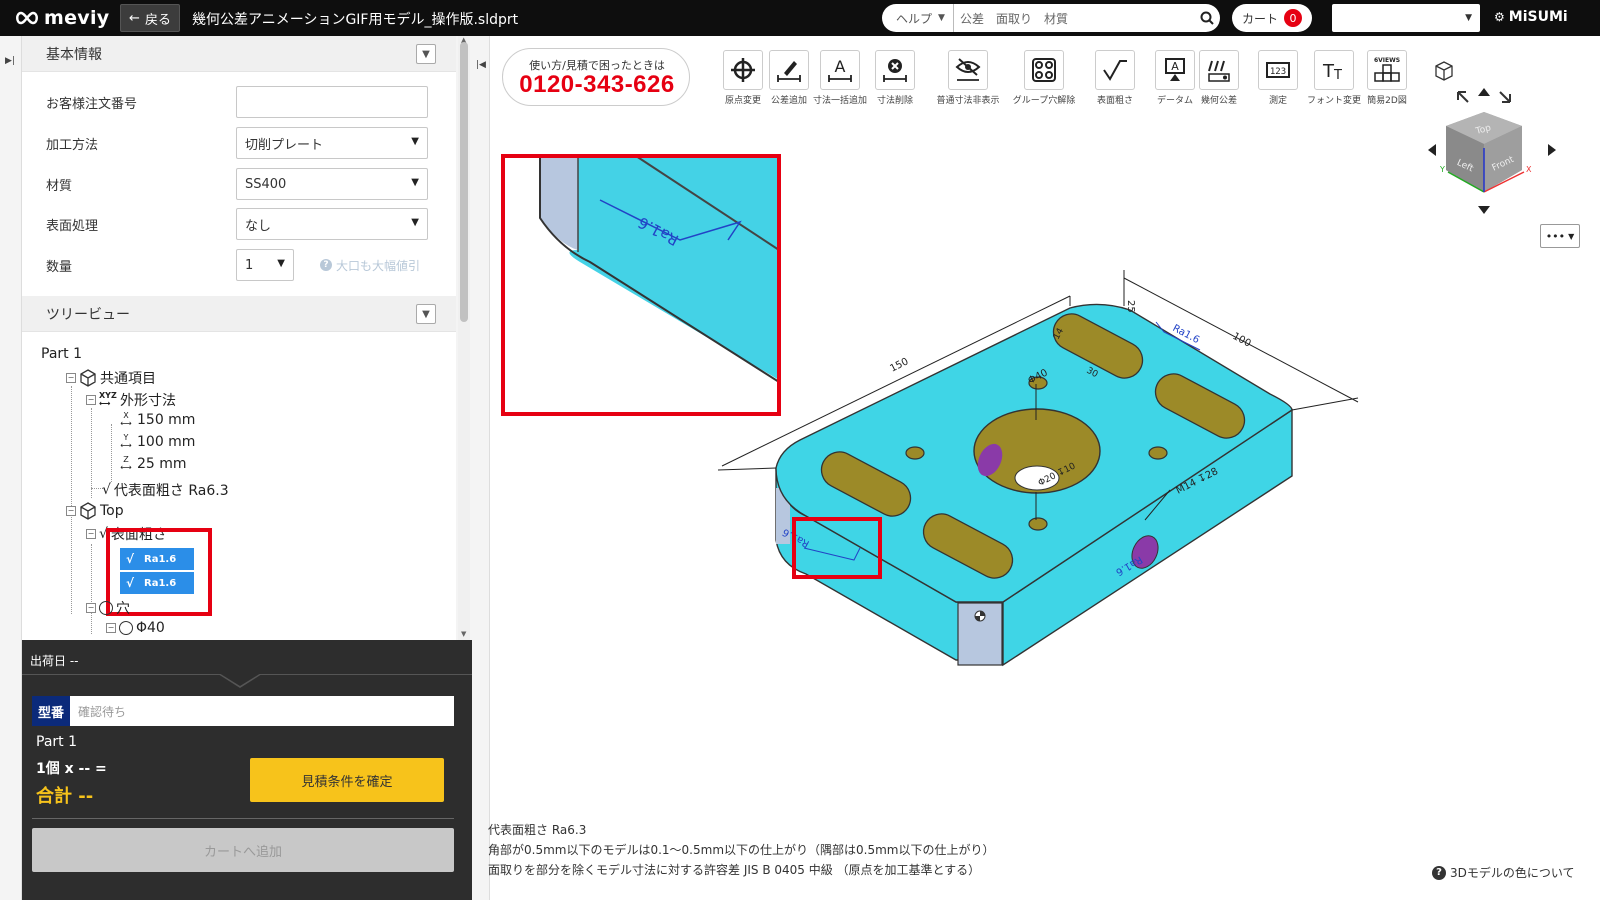  What do you see at coordinates (1503, 872) in the screenshot?
I see `model-color-help-link: ? 3Dモデルの色について` at bounding box center [1503, 872].